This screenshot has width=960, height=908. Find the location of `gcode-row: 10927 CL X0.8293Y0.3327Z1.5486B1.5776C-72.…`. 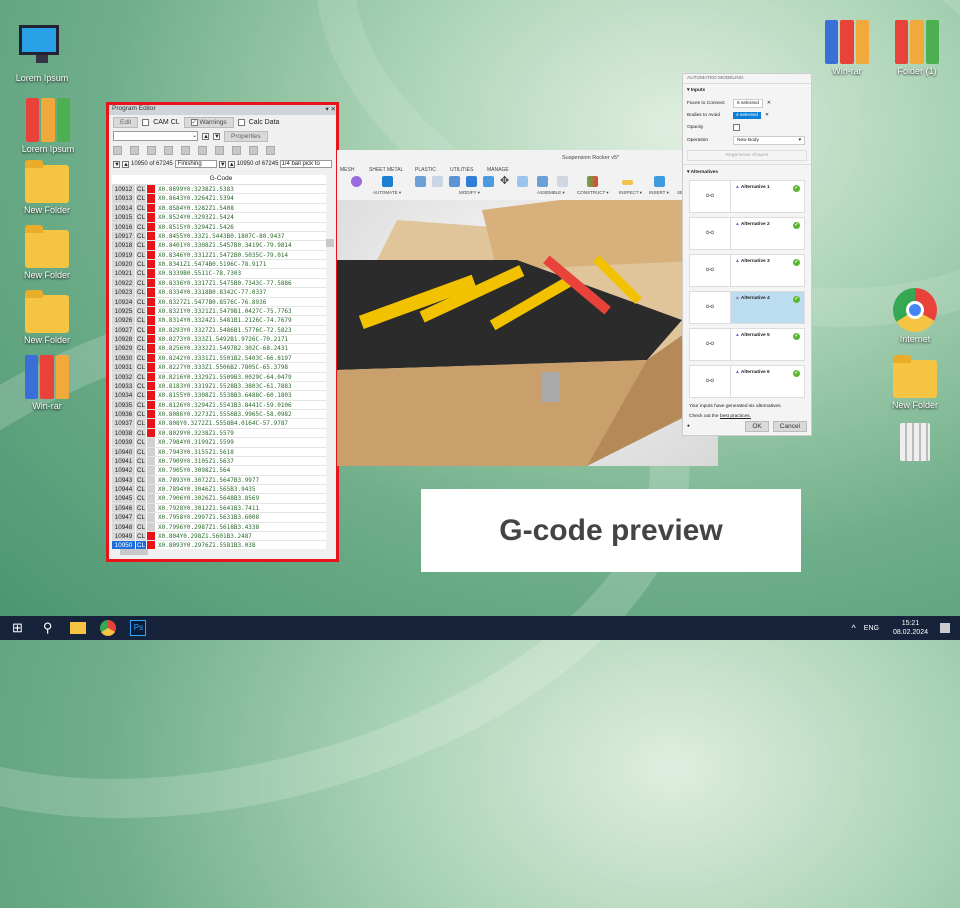

gcode-row: 10927 CL X0.8293Y0.3327Z1.5486B1.5776C-72.… is located at coordinates (221, 330).